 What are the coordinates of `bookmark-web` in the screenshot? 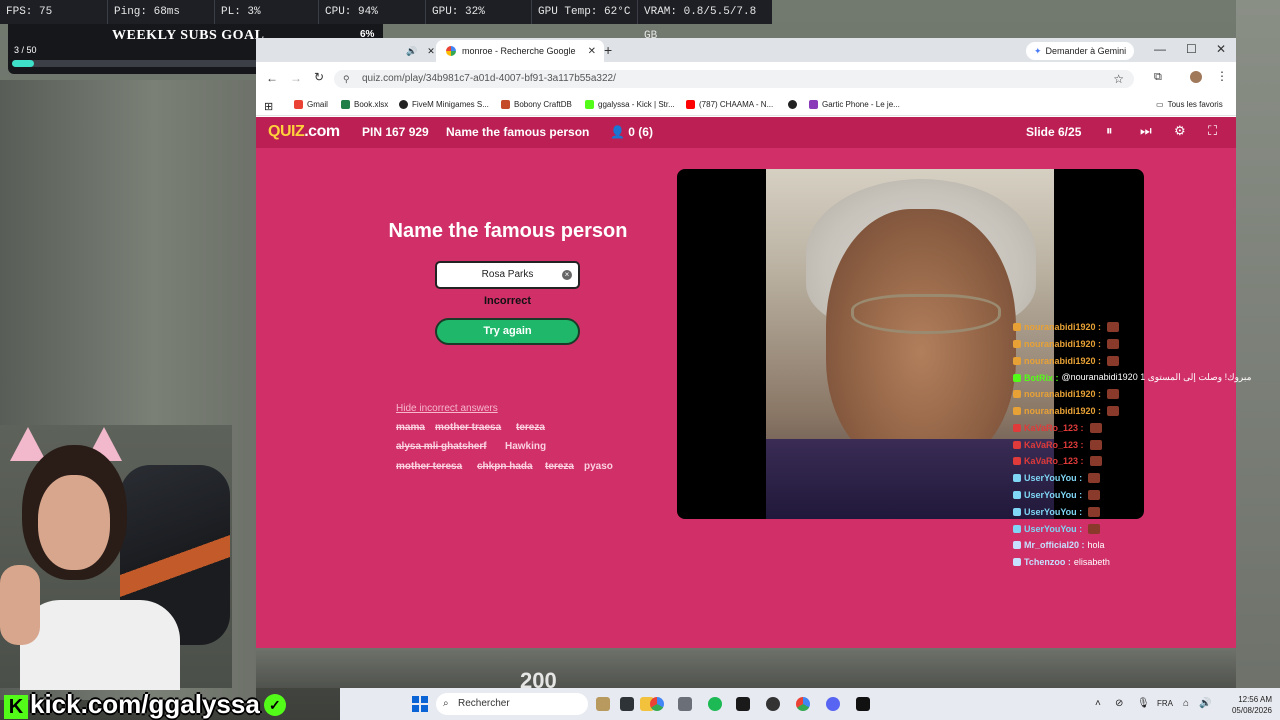 It's located at (794, 104).